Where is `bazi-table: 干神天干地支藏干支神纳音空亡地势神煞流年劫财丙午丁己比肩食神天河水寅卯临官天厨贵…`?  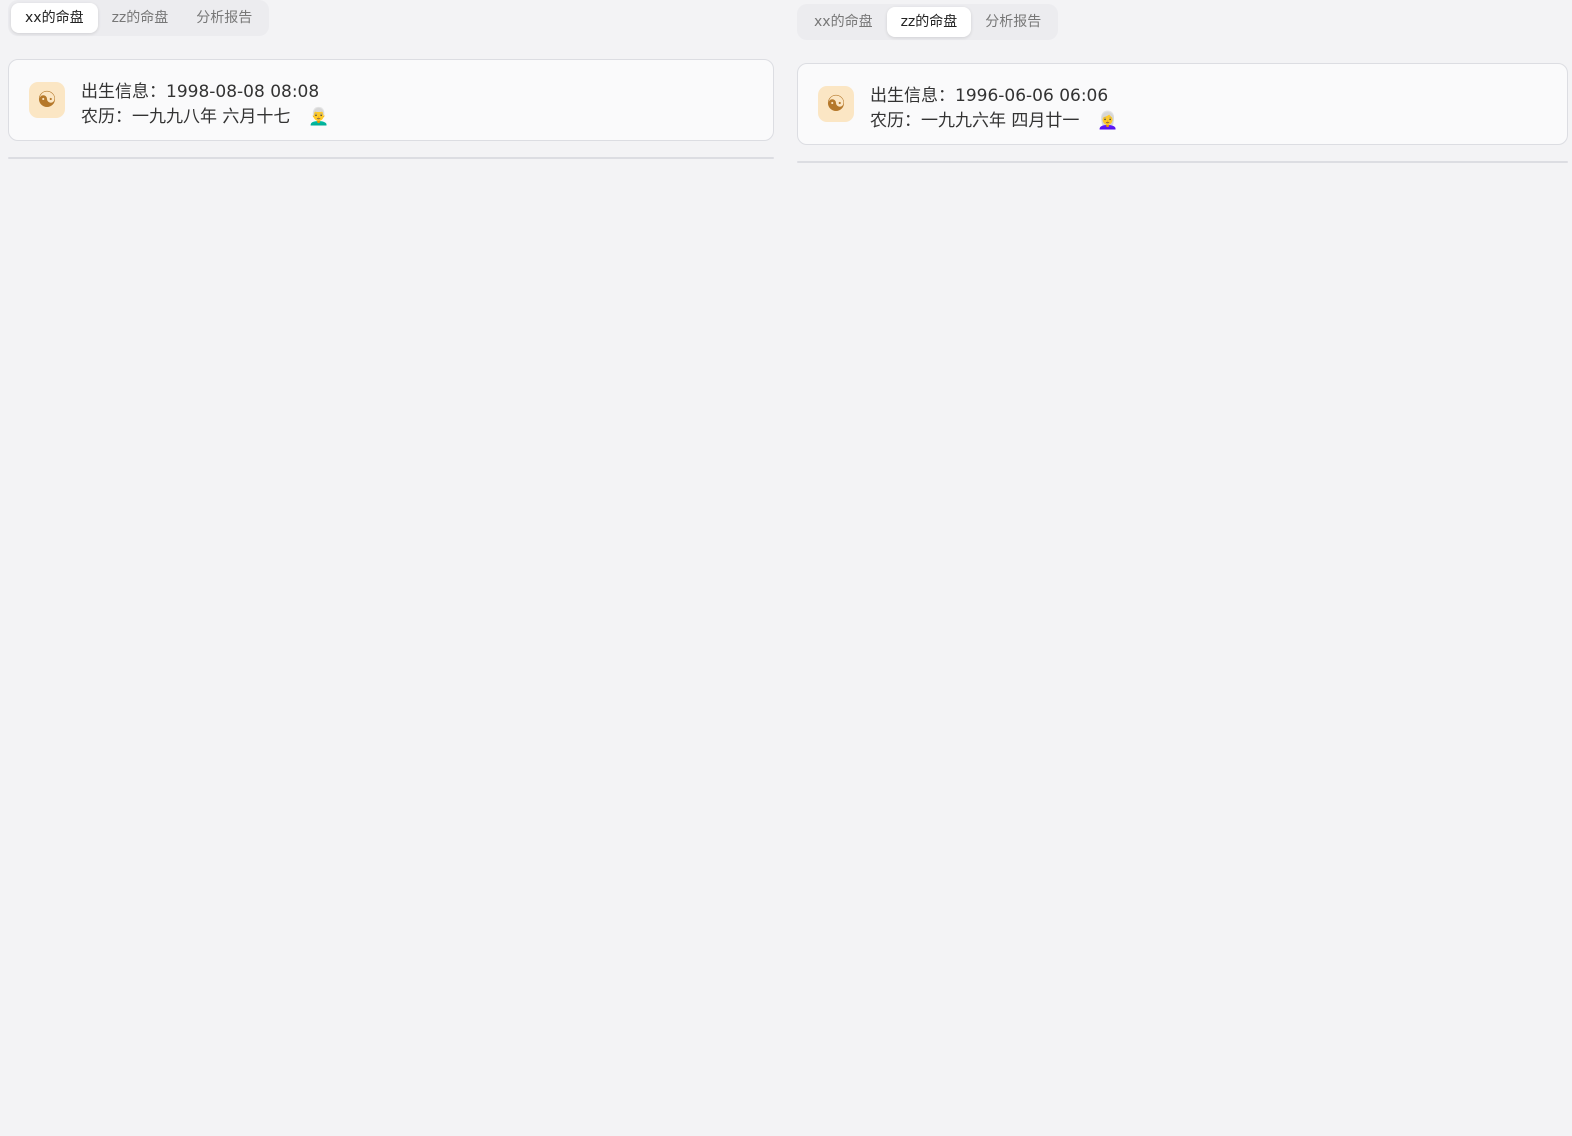
bazi-table: 干神天干地支藏干支神纳音空亡地势神煞流年劫财丙午丁己比肩食神天河水寅卯临官天厨贵… is located at coordinates (391, 158).